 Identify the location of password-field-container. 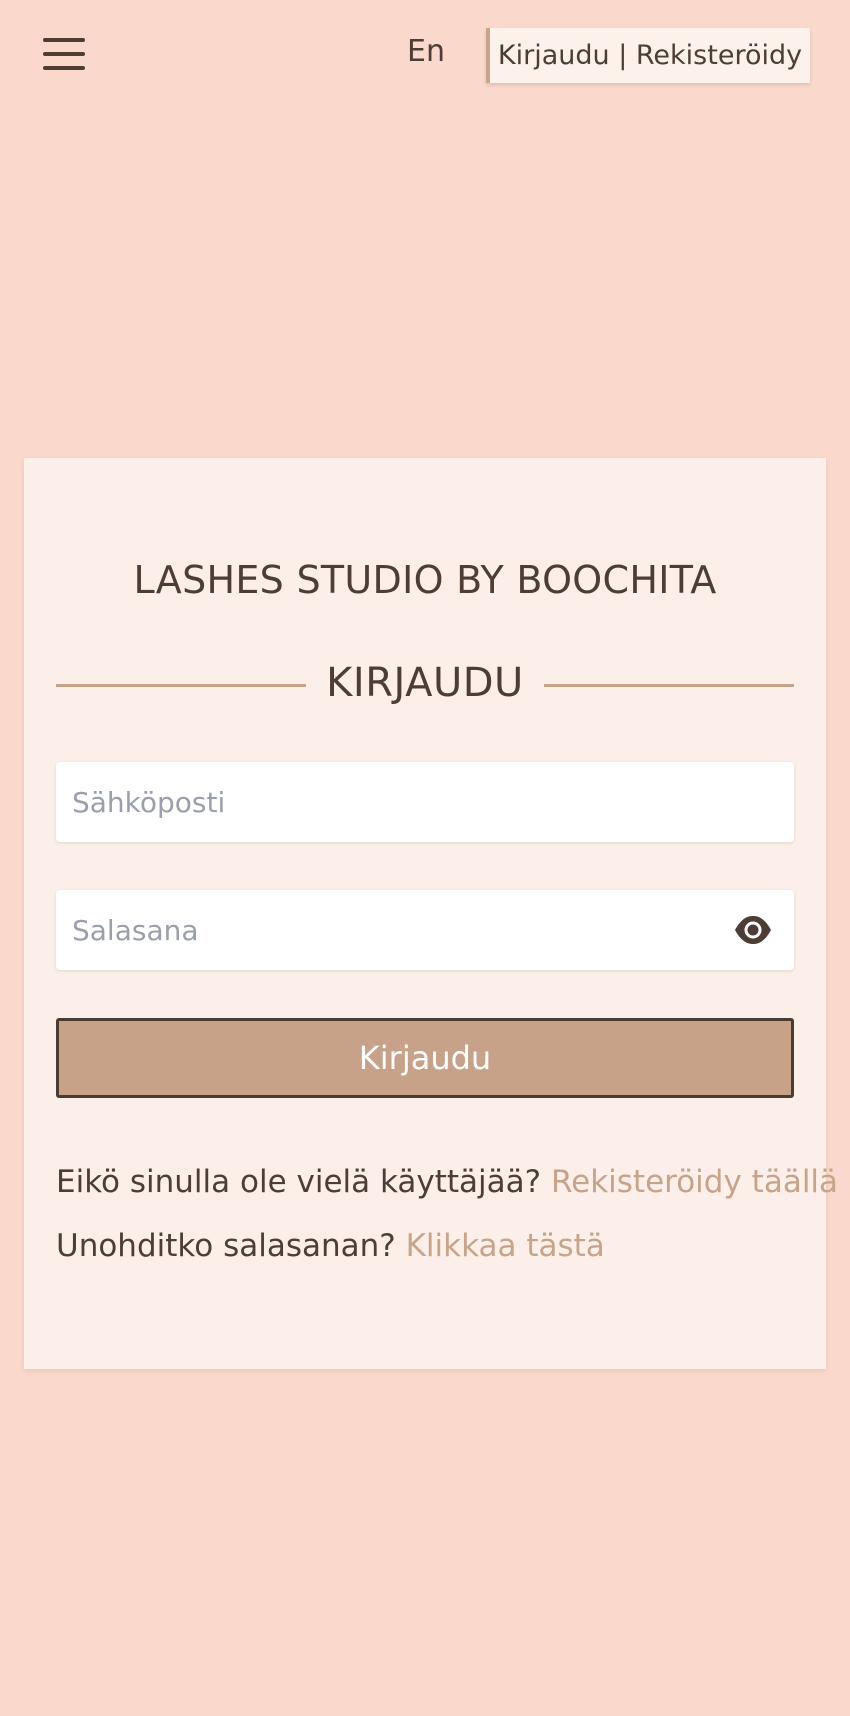
(425, 930).